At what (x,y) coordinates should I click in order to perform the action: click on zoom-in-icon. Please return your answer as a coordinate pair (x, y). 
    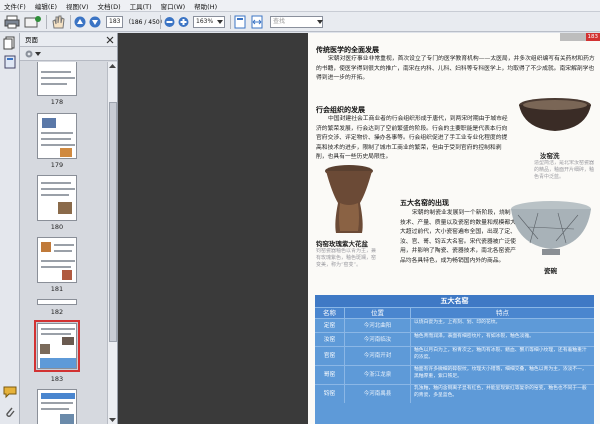
    Looking at the image, I should click on (183, 22).